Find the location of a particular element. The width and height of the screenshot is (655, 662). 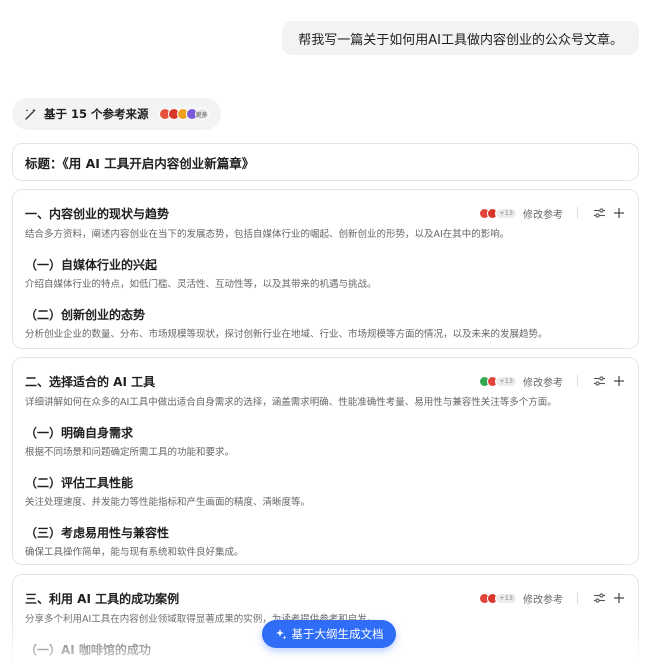

sparkle-icon is located at coordinates (280, 634).